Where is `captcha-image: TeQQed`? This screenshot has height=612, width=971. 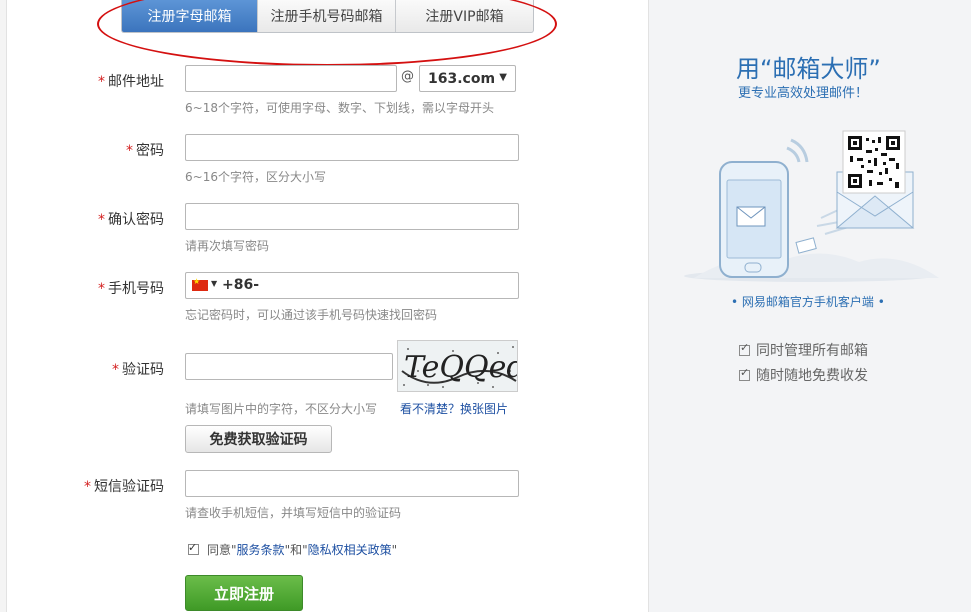
captcha-image: TeQQed is located at coordinates (457, 366).